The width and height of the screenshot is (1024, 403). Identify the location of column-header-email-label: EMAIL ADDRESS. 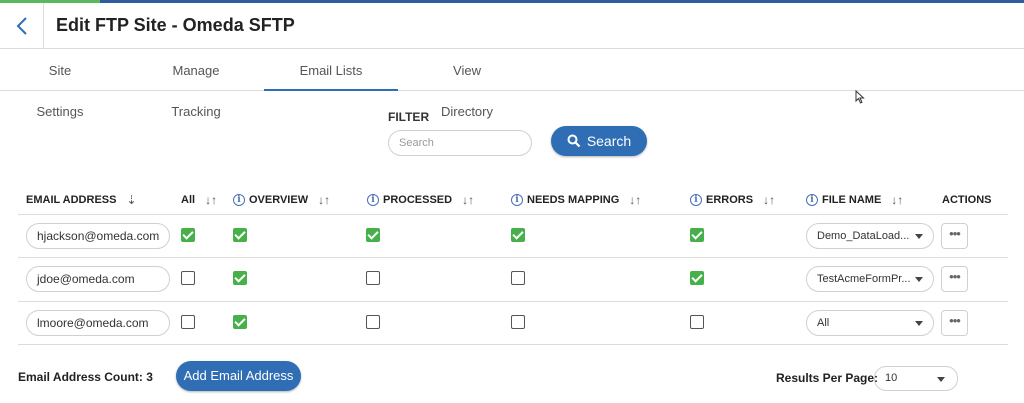
(71, 200).